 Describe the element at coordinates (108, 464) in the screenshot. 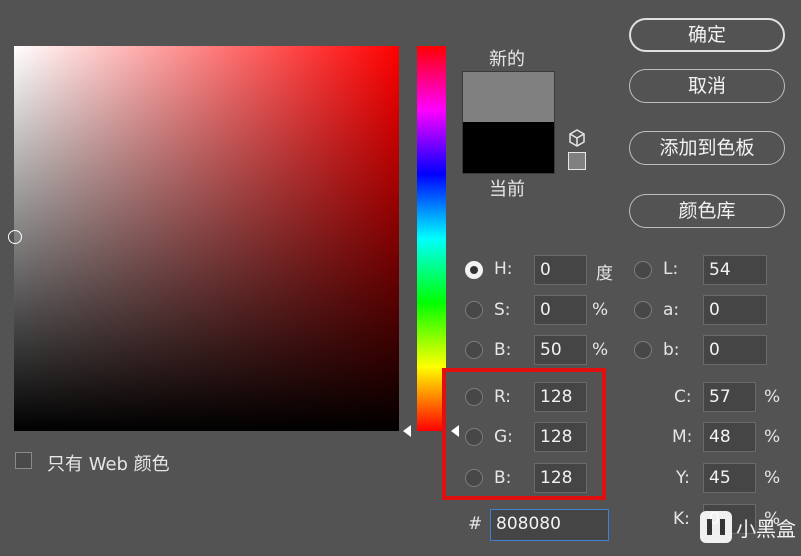

I see `web-only-label: 只有 Web 颜色` at that location.